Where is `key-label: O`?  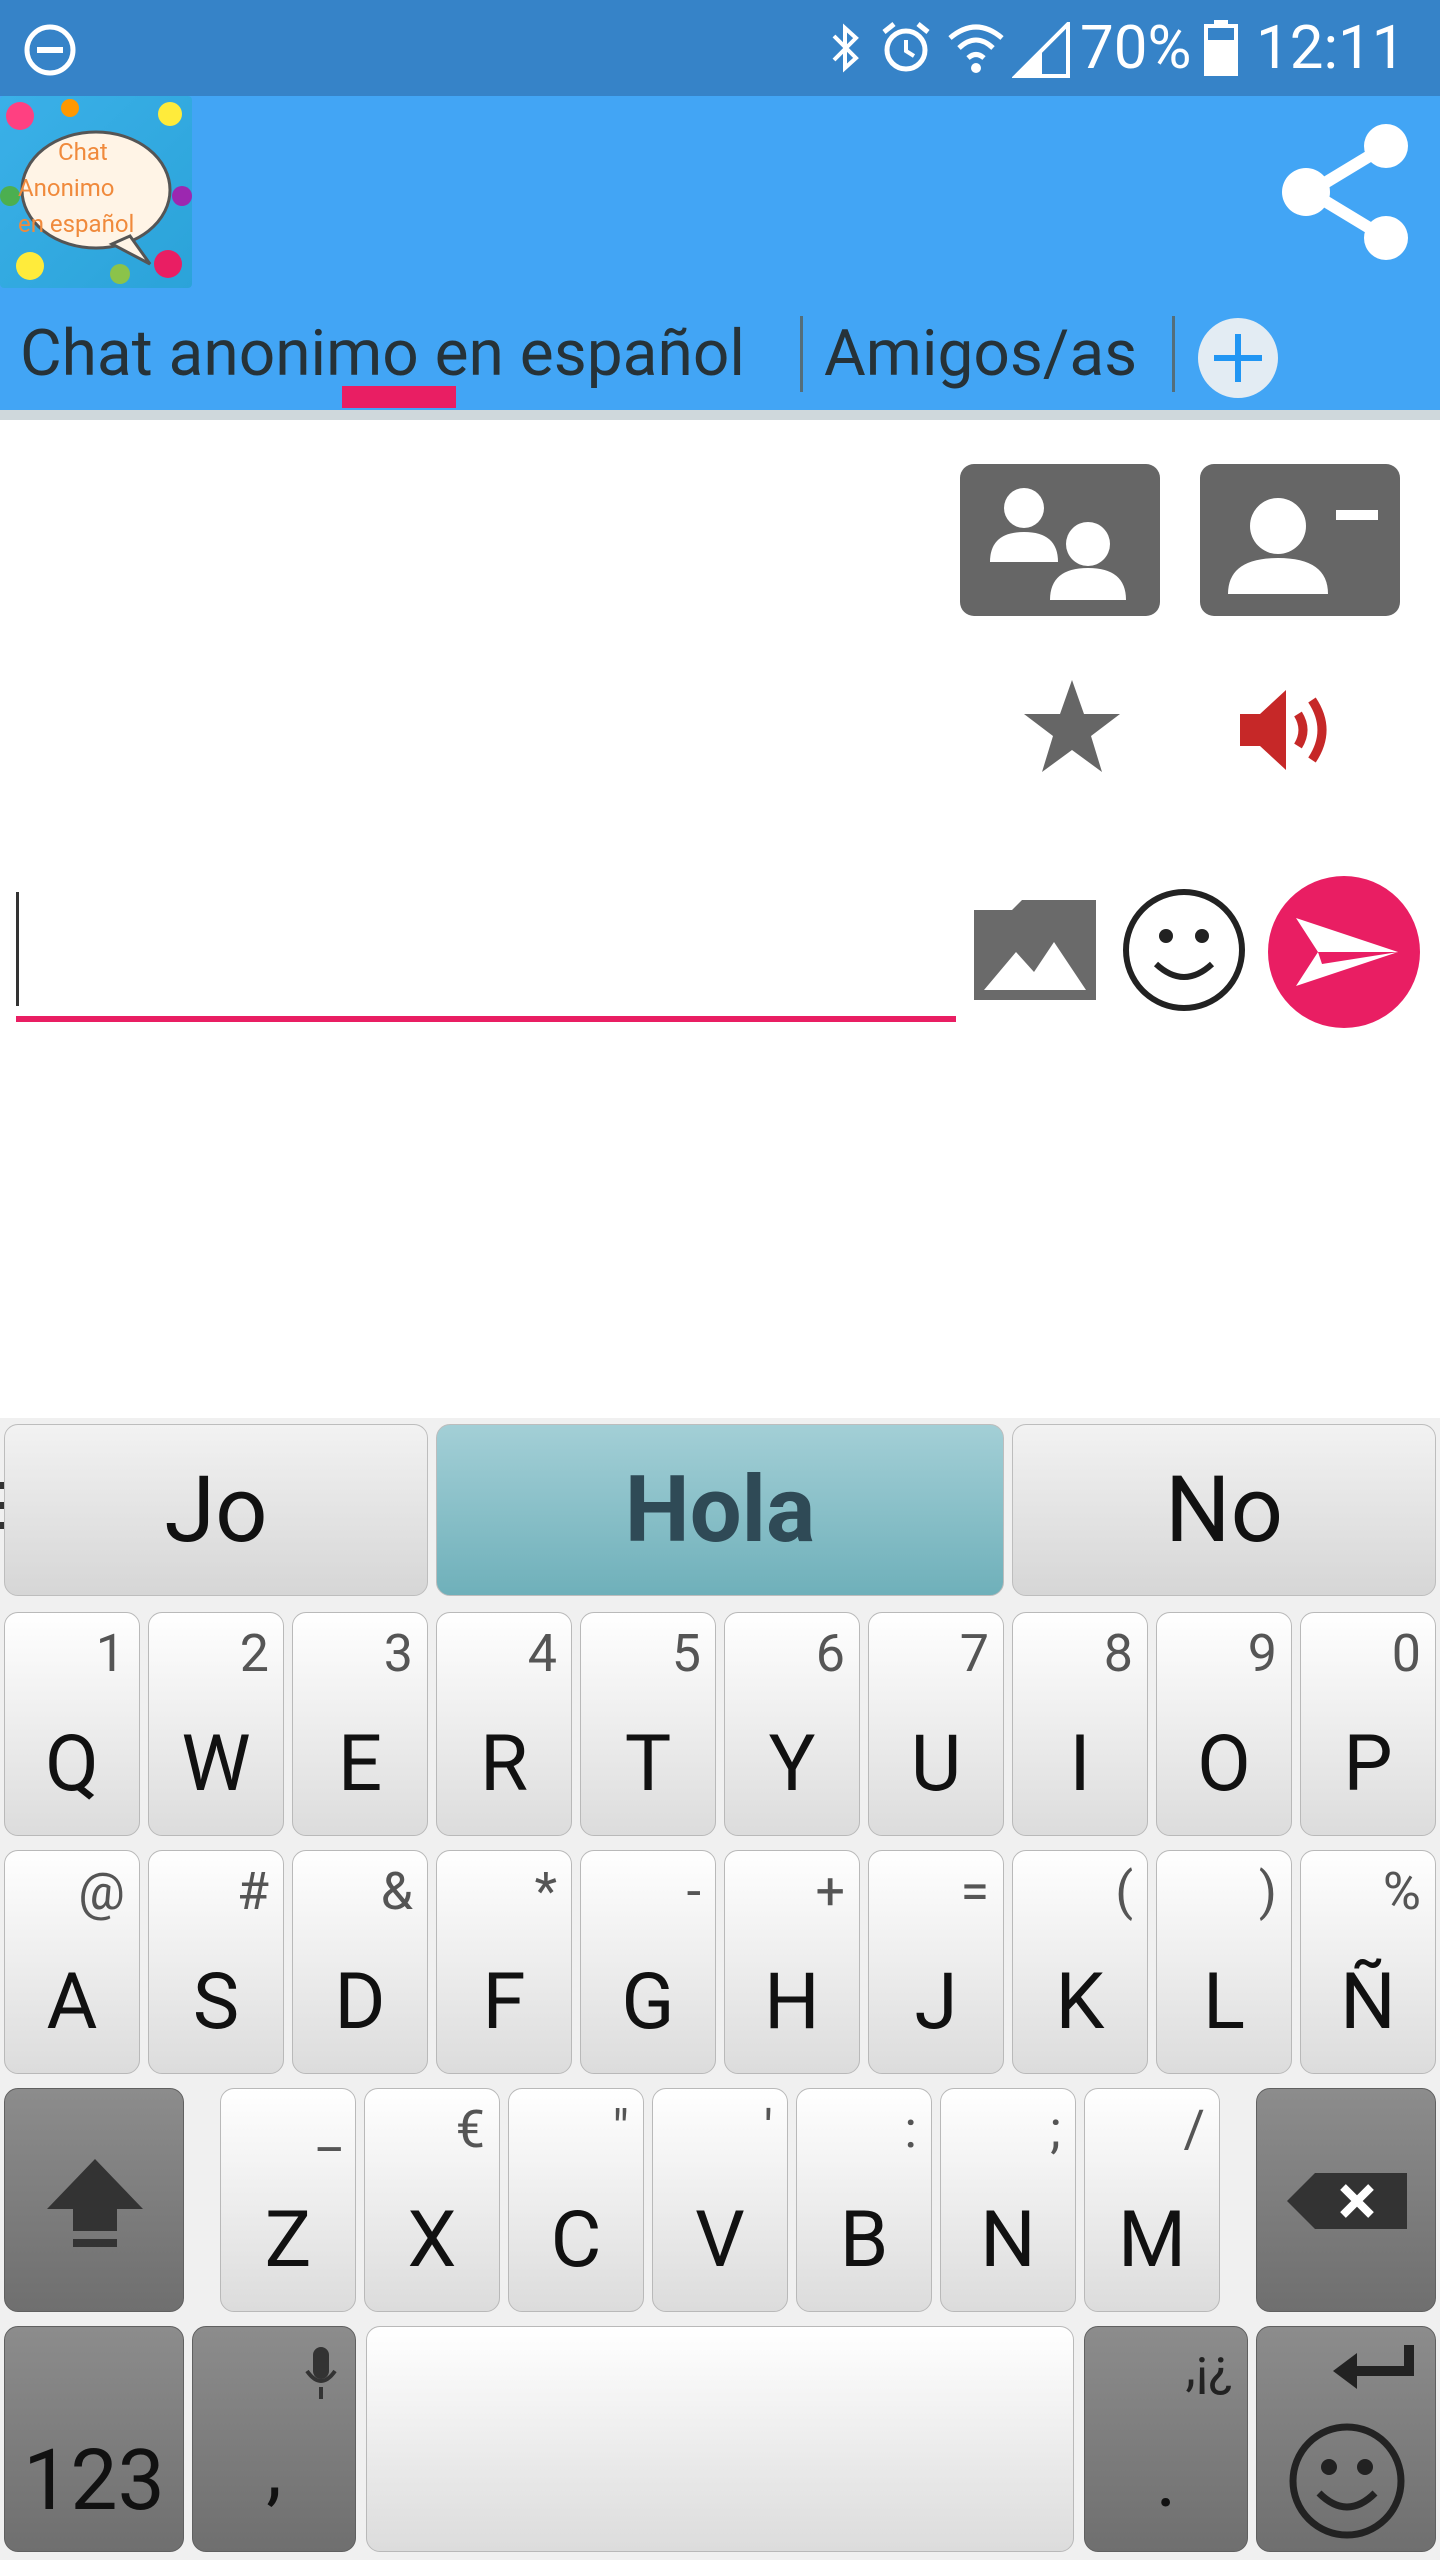
key-label: O is located at coordinates (1224, 1764).